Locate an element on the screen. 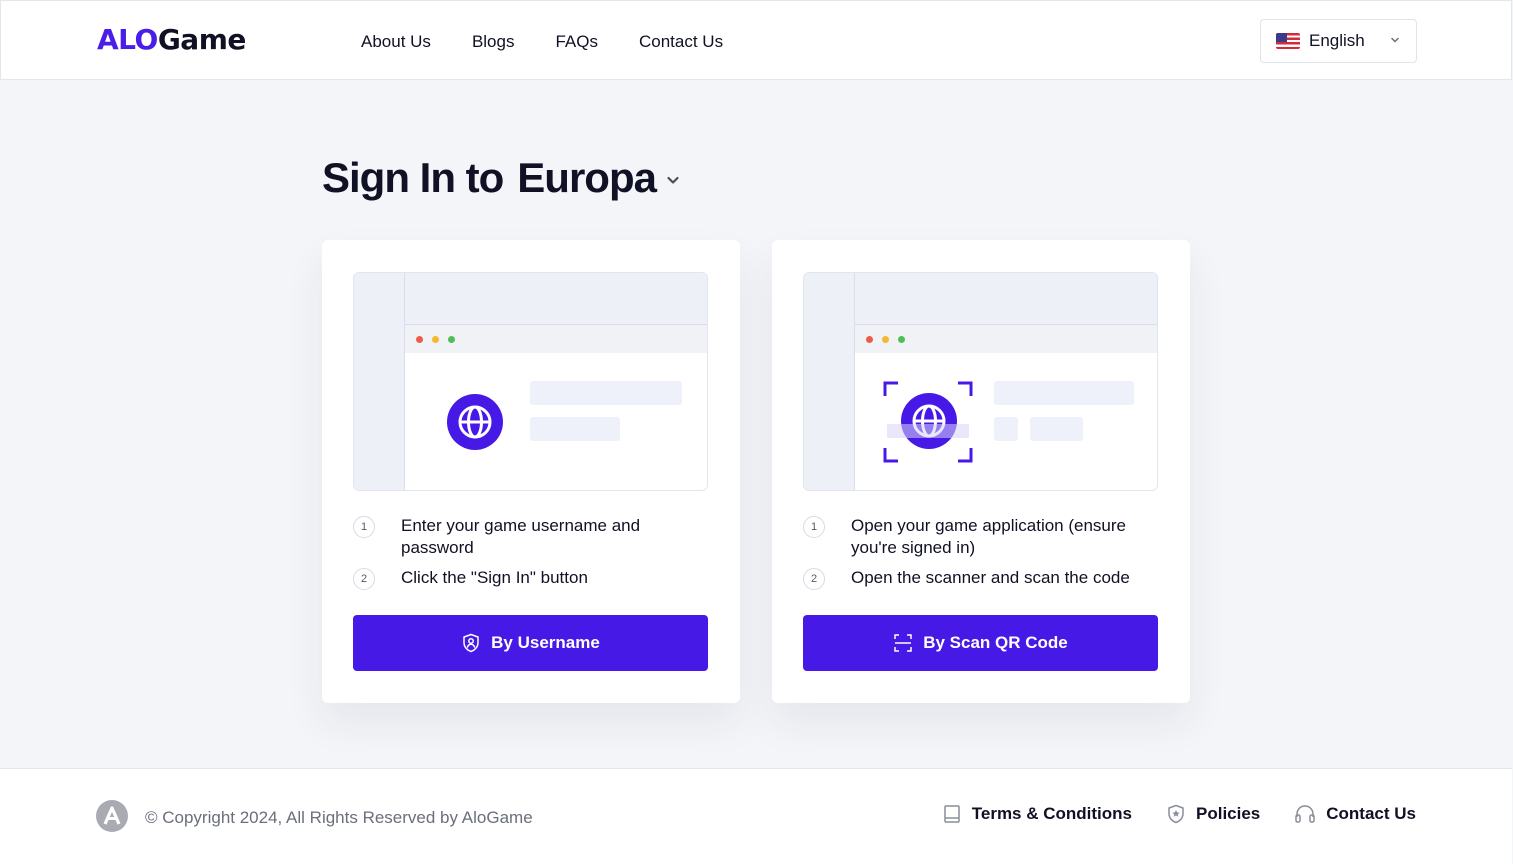  logo-alo: ALO is located at coordinates (127, 39).